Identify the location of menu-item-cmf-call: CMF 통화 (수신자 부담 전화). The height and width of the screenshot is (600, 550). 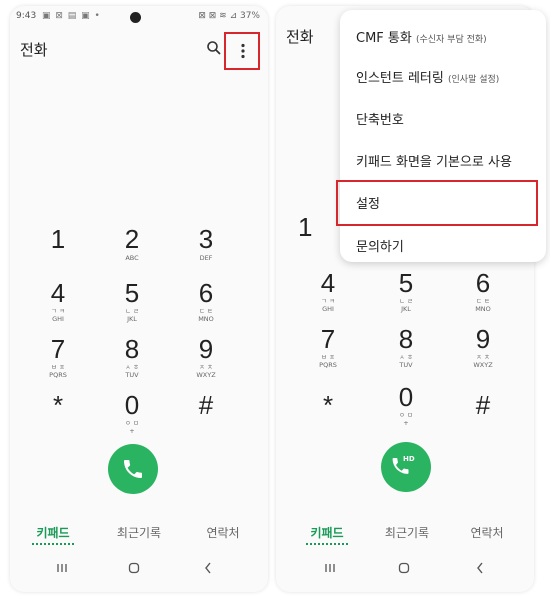
(421, 36).